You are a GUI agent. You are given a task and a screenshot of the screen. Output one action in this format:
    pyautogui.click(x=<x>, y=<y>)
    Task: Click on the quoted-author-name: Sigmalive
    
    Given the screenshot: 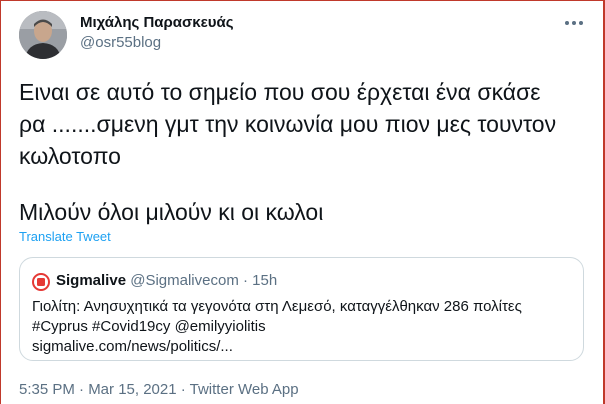 What is the action you would take?
    pyautogui.click(x=91, y=280)
    